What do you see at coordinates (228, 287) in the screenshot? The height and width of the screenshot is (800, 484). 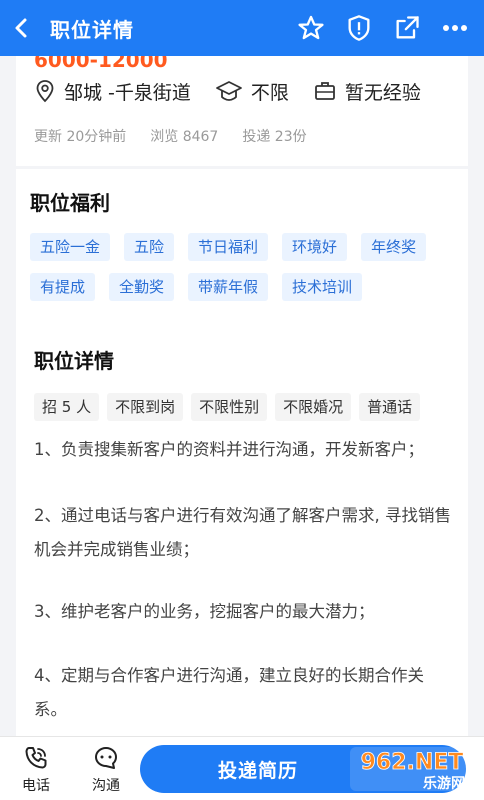 I see `benefit-tag: 带薪年假` at bounding box center [228, 287].